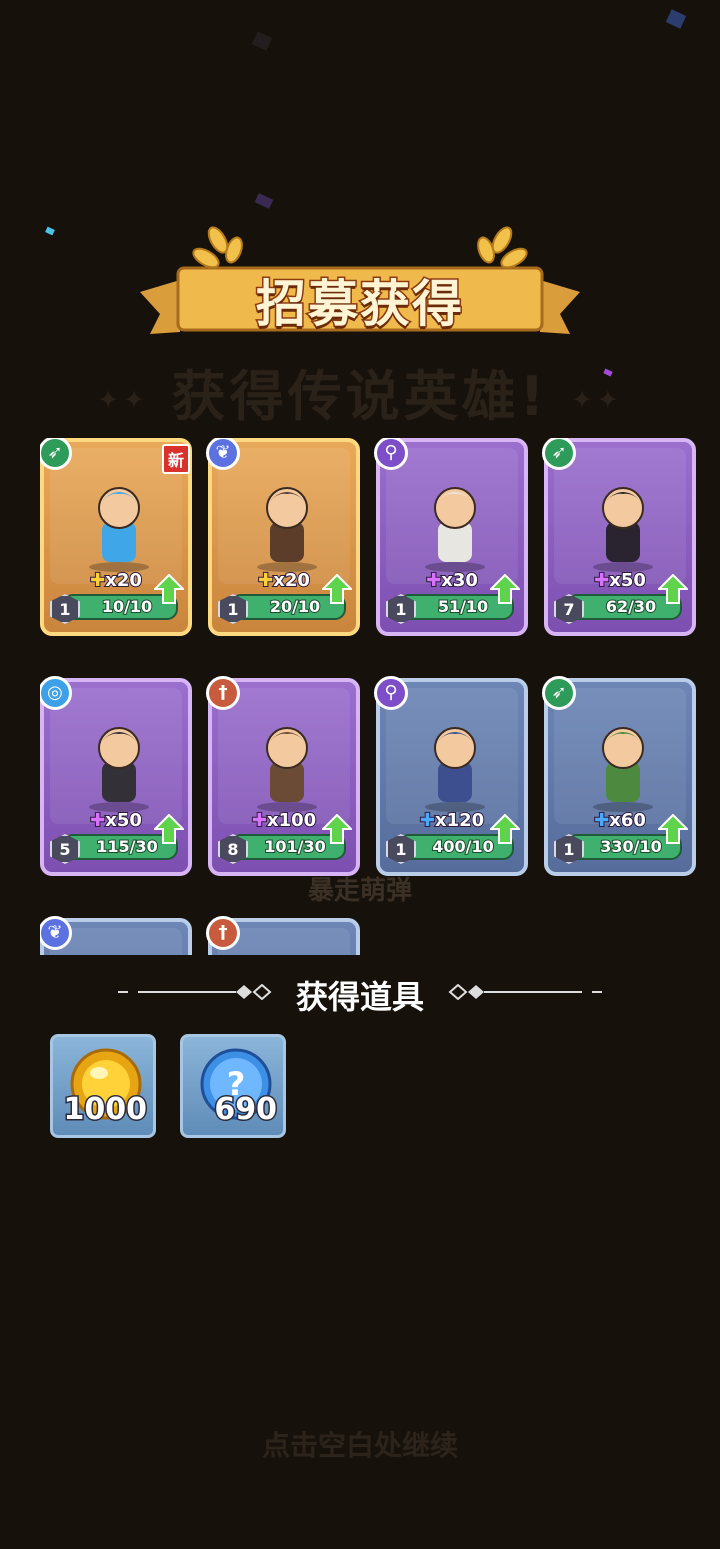 Image resolution: width=720 pixels, height=1549 pixels. Describe the element at coordinates (233, 1086) in the screenshot. I see `reward-item-orb: ? 690` at that location.